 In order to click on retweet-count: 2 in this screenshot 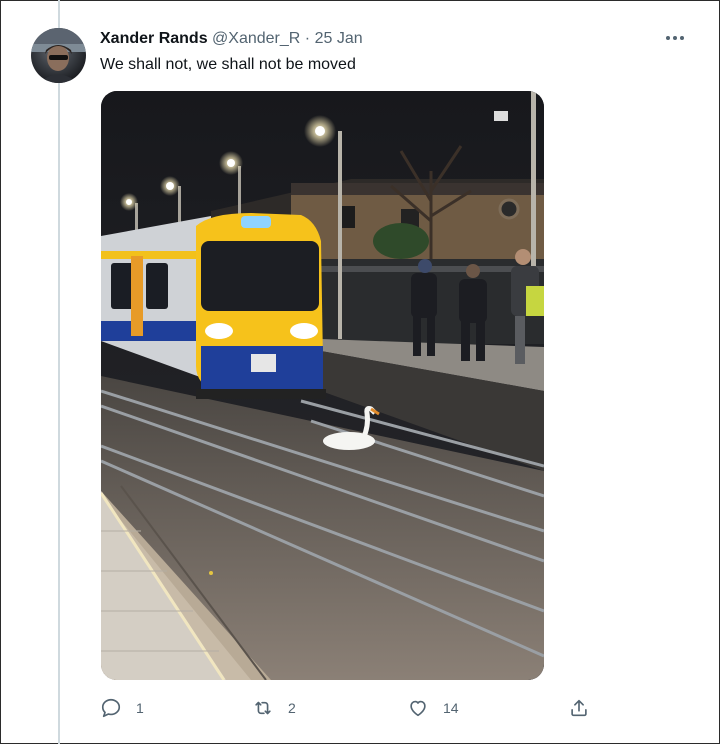, I will do `click(292, 708)`.